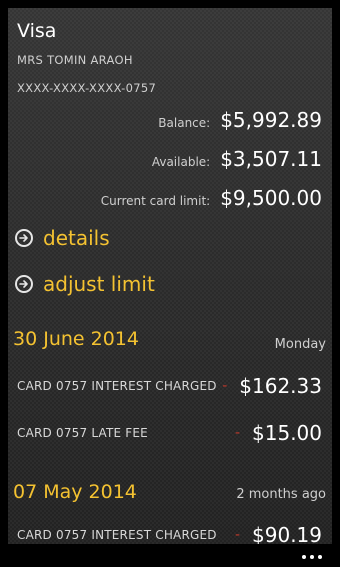  What do you see at coordinates (184, 123) in the screenshot?
I see `balance-label: Balance:` at bounding box center [184, 123].